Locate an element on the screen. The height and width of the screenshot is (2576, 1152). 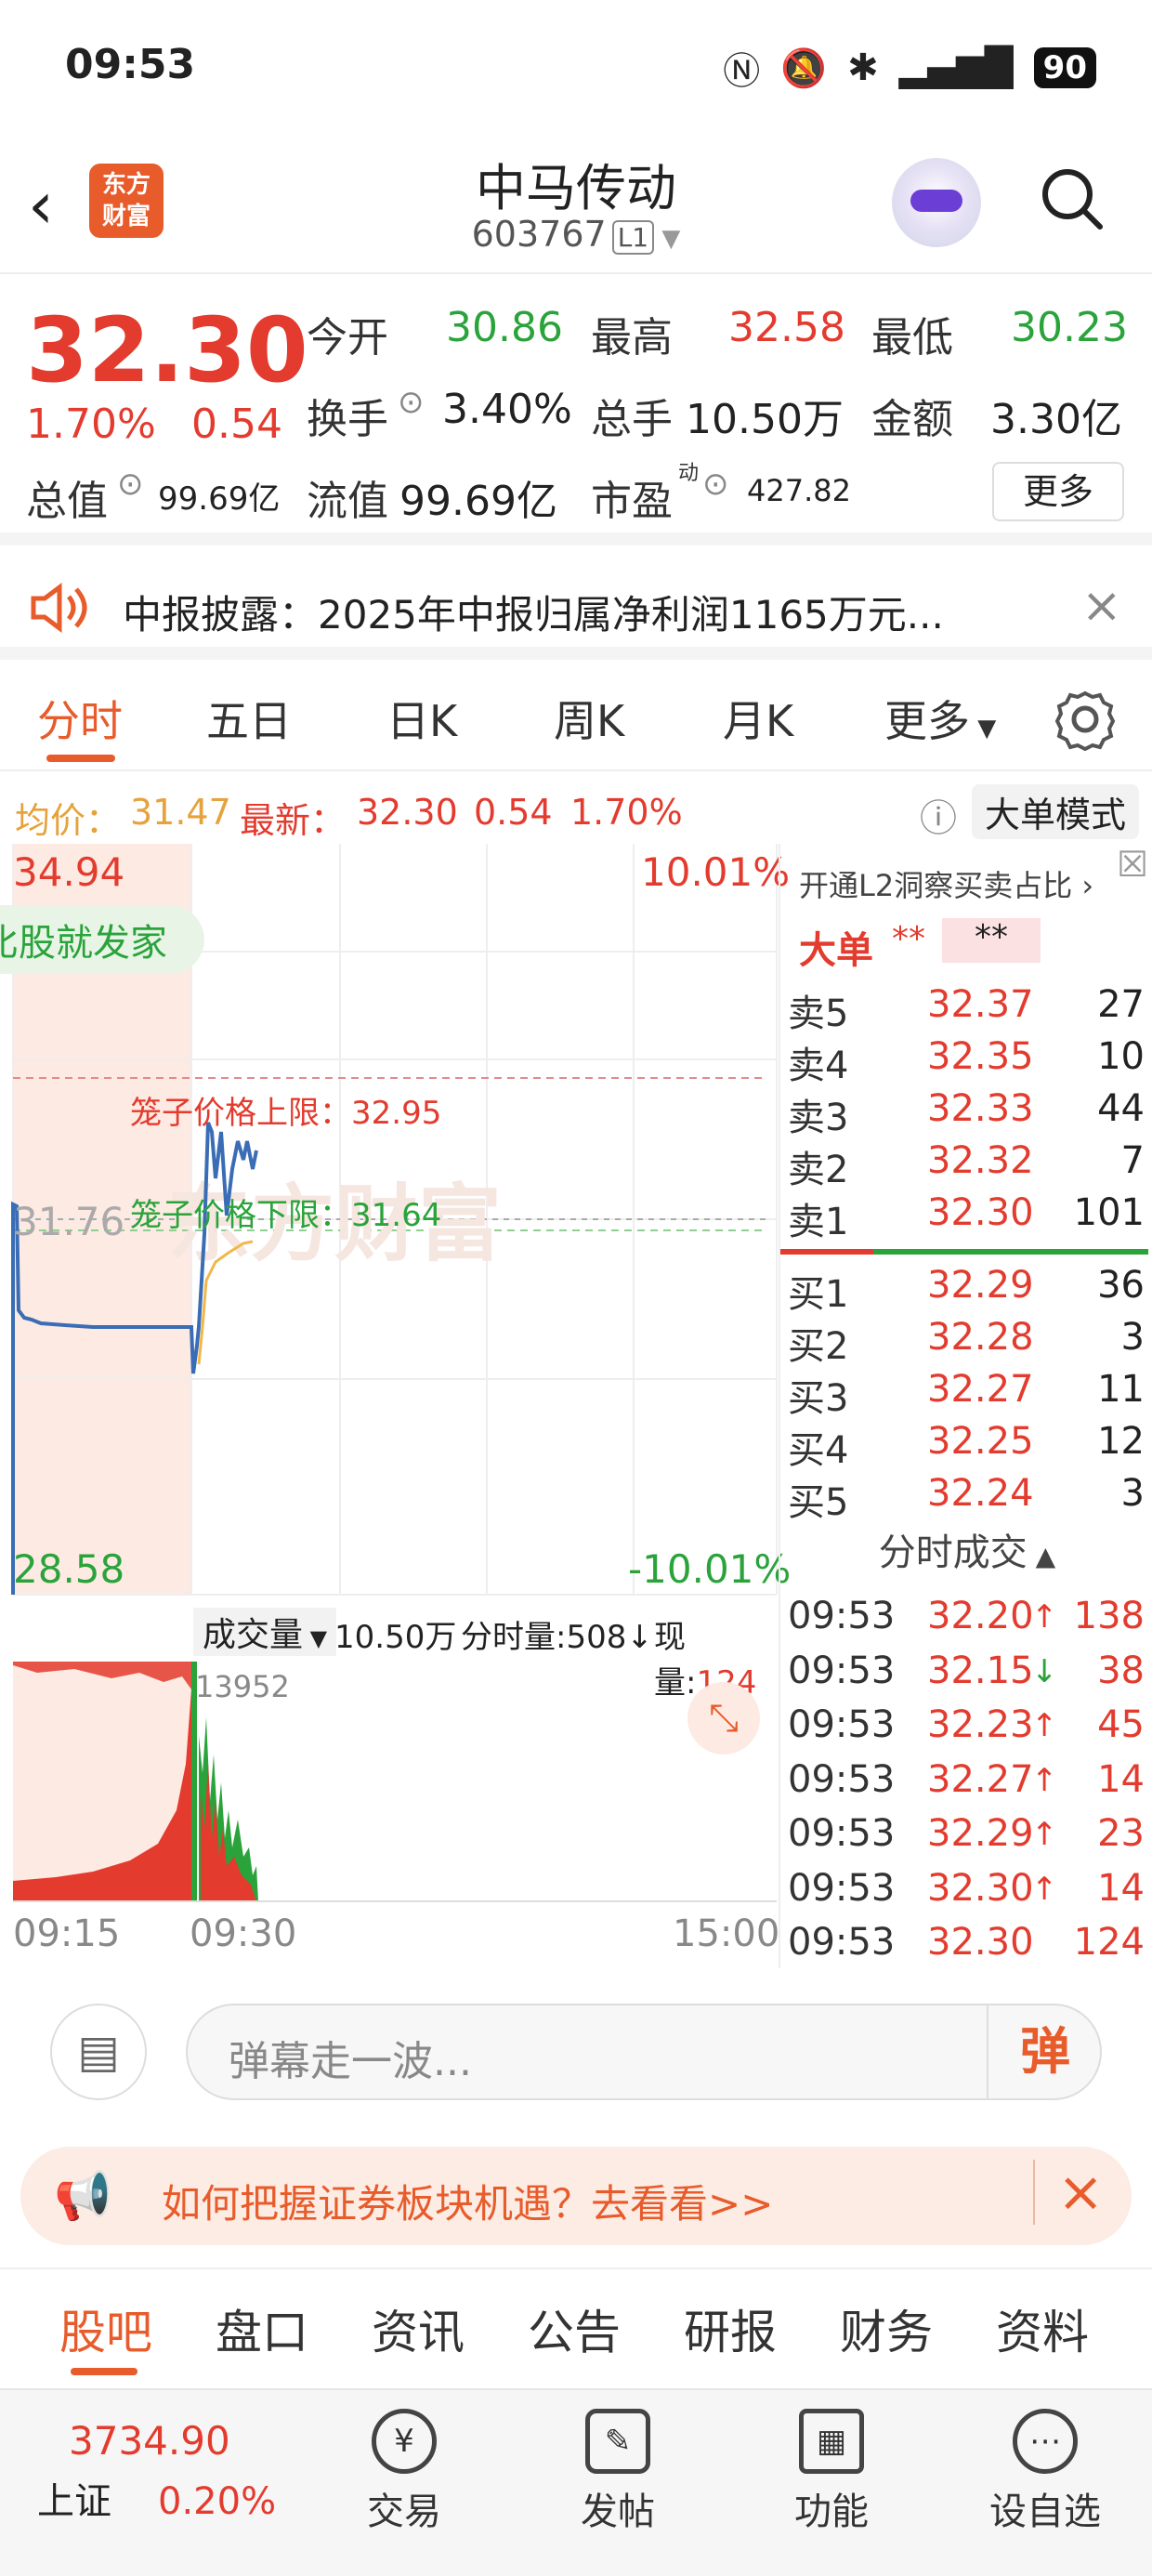
ask-vol: 101 is located at coordinates (1109, 1212).